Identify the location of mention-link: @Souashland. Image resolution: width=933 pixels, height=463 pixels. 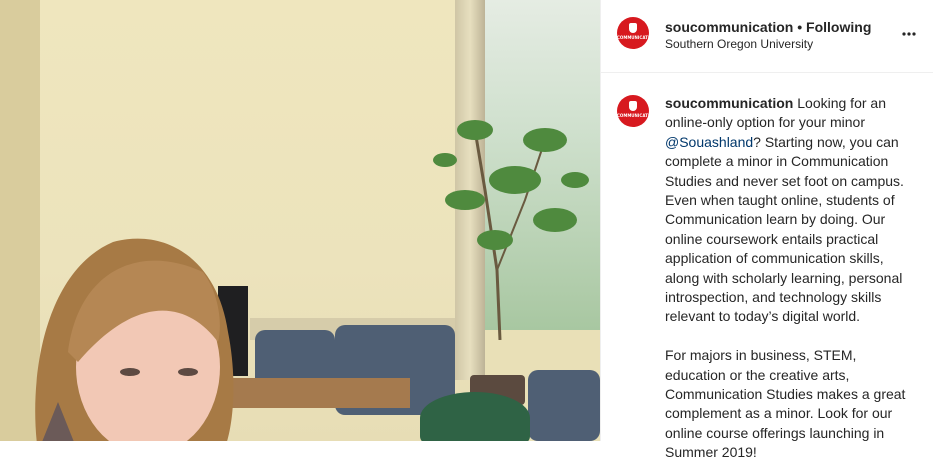
(709, 142).